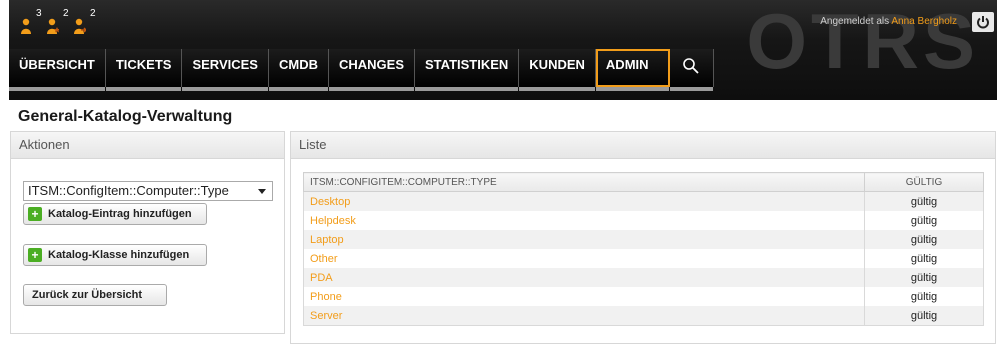  Describe the element at coordinates (632, 70) in the screenshot. I see `nav-admin: ADMIN` at that location.